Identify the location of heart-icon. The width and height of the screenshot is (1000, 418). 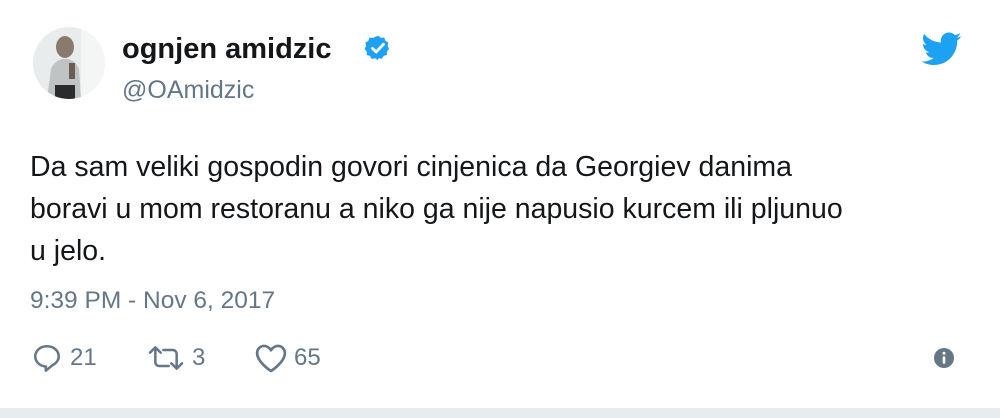
(271, 358).